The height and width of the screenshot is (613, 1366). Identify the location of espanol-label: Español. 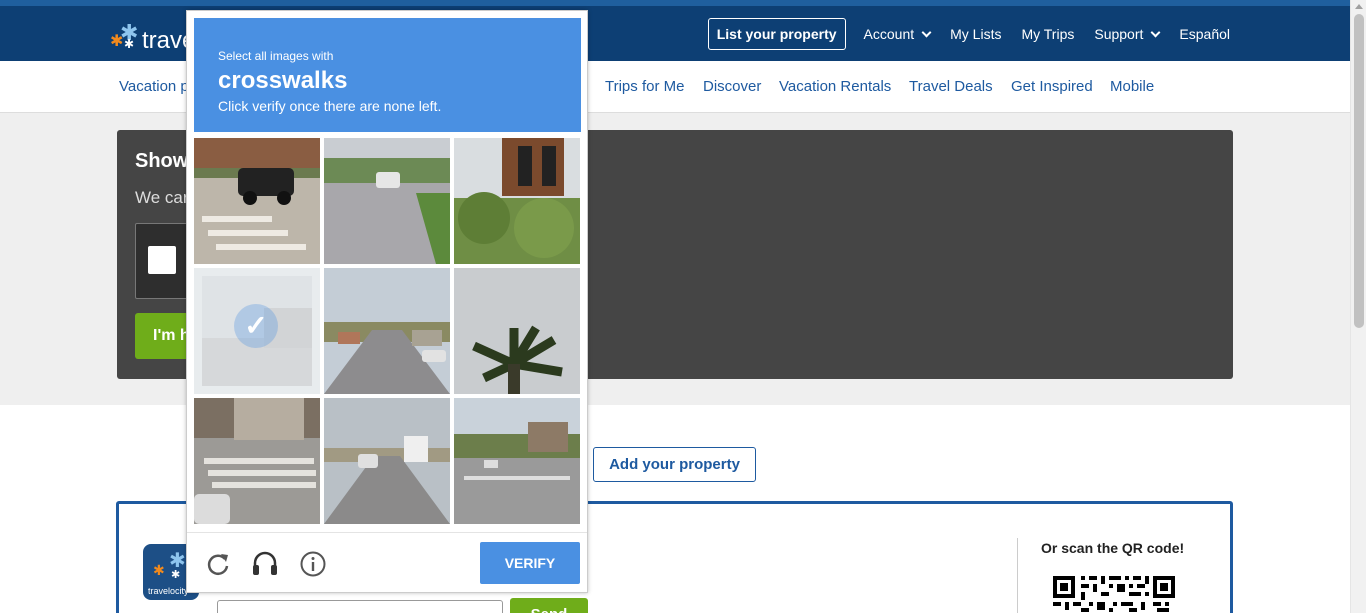
(1204, 34).